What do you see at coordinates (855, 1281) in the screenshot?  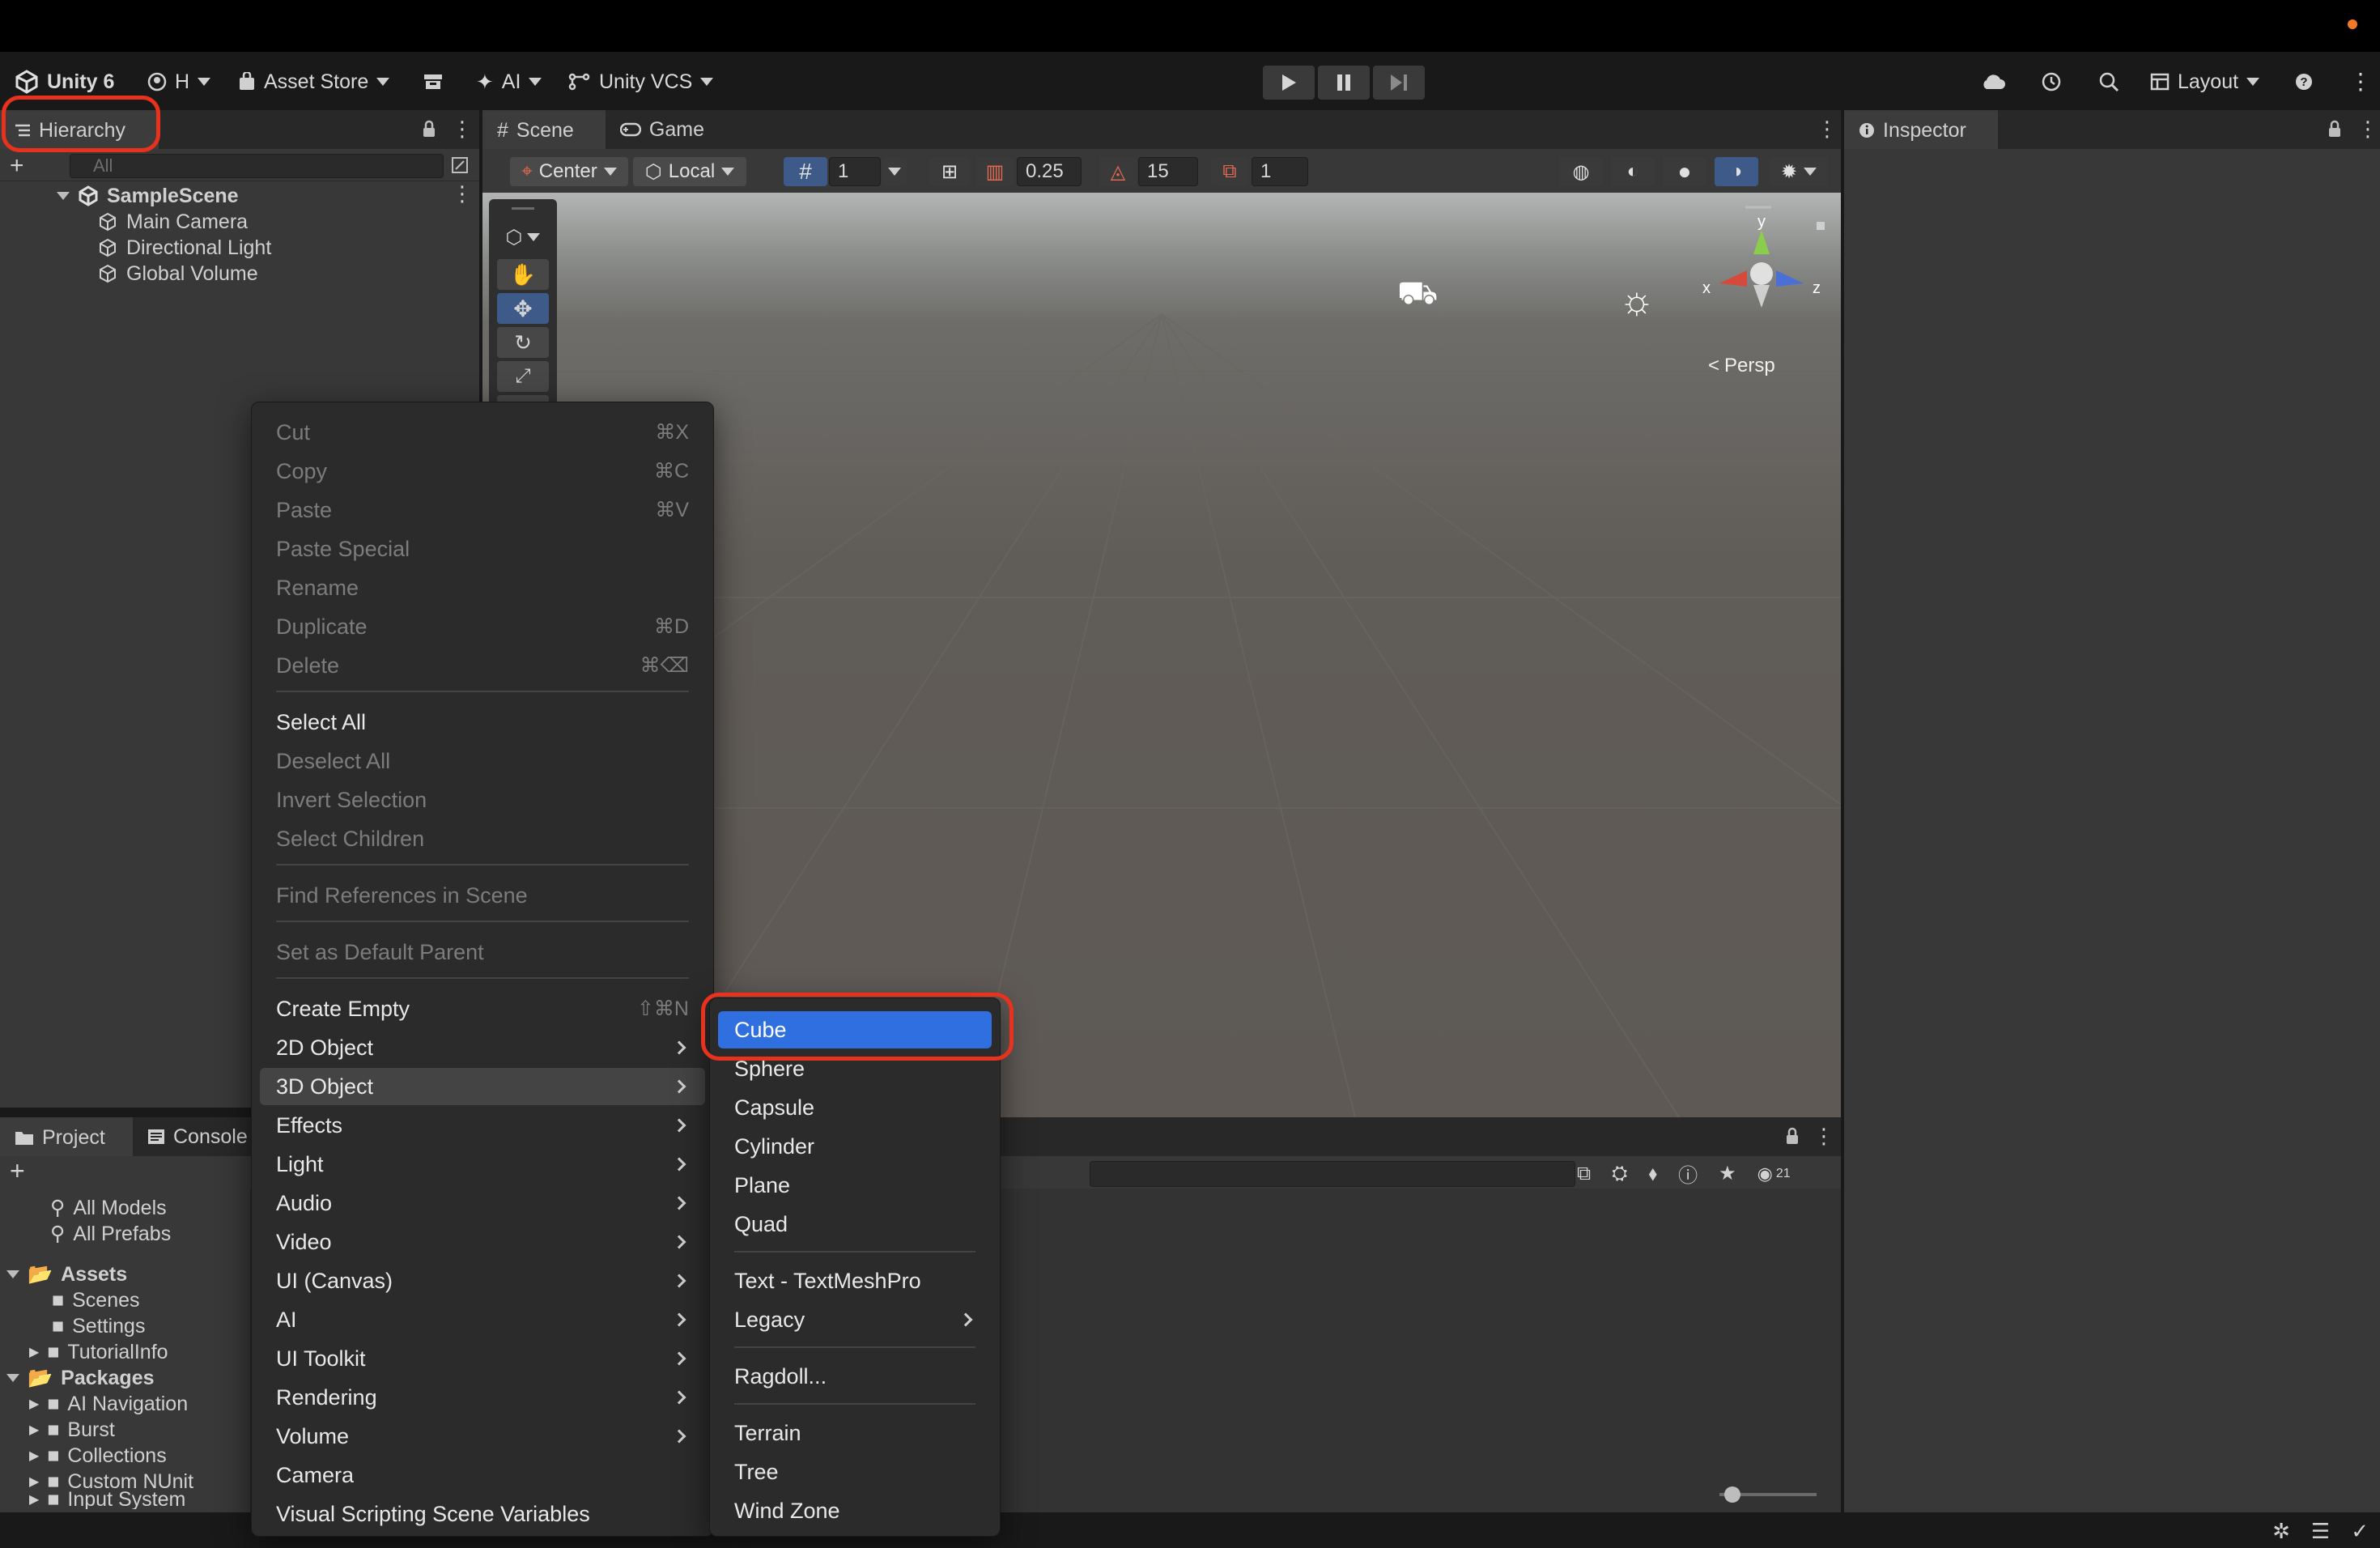 I see `submenu-item-text-tmp: Text - TextMeshPro` at bounding box center [855, 1281].